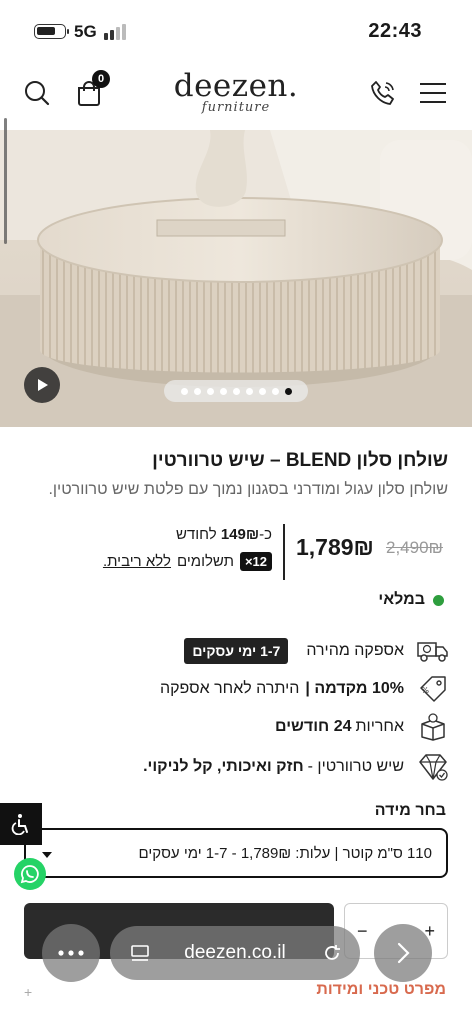 This screenshot has height=1024, width=472. I want to click on whatsapp-button, so click(30, 874).